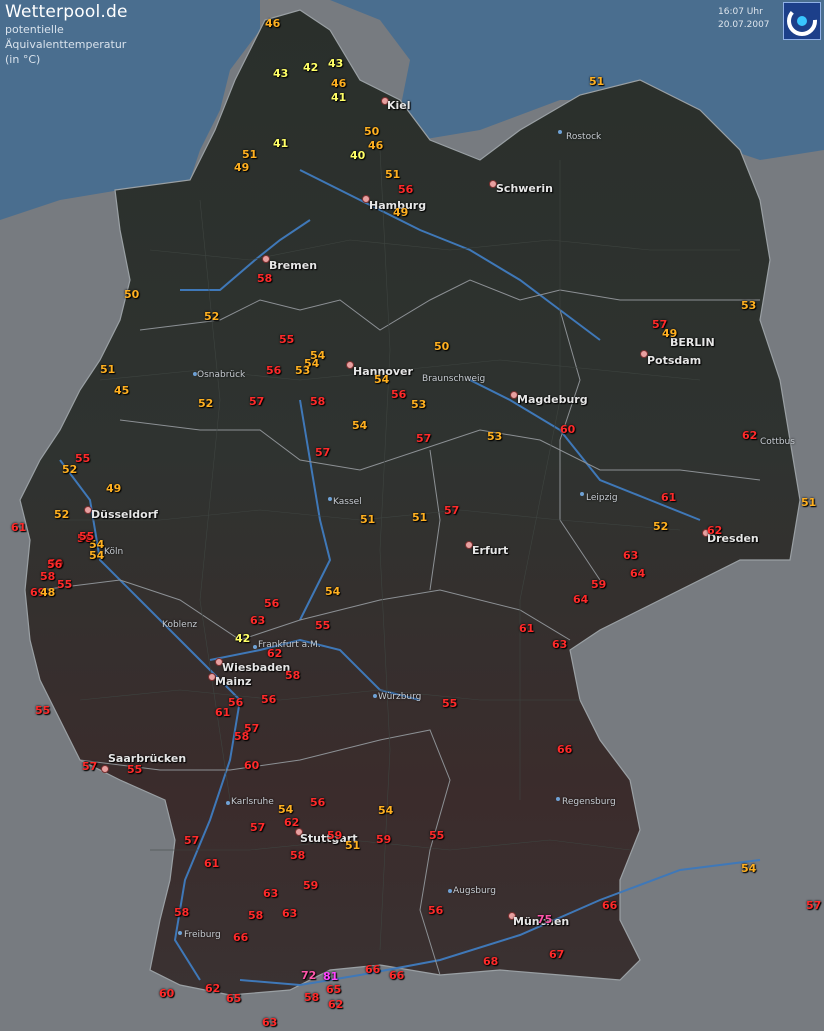 The height and width of the screenshot is (1031, 824). What do you see at coordinates (491, 961) in the screenshot?
I see `temperature-reading: 68` at bounding box center [491, 961].